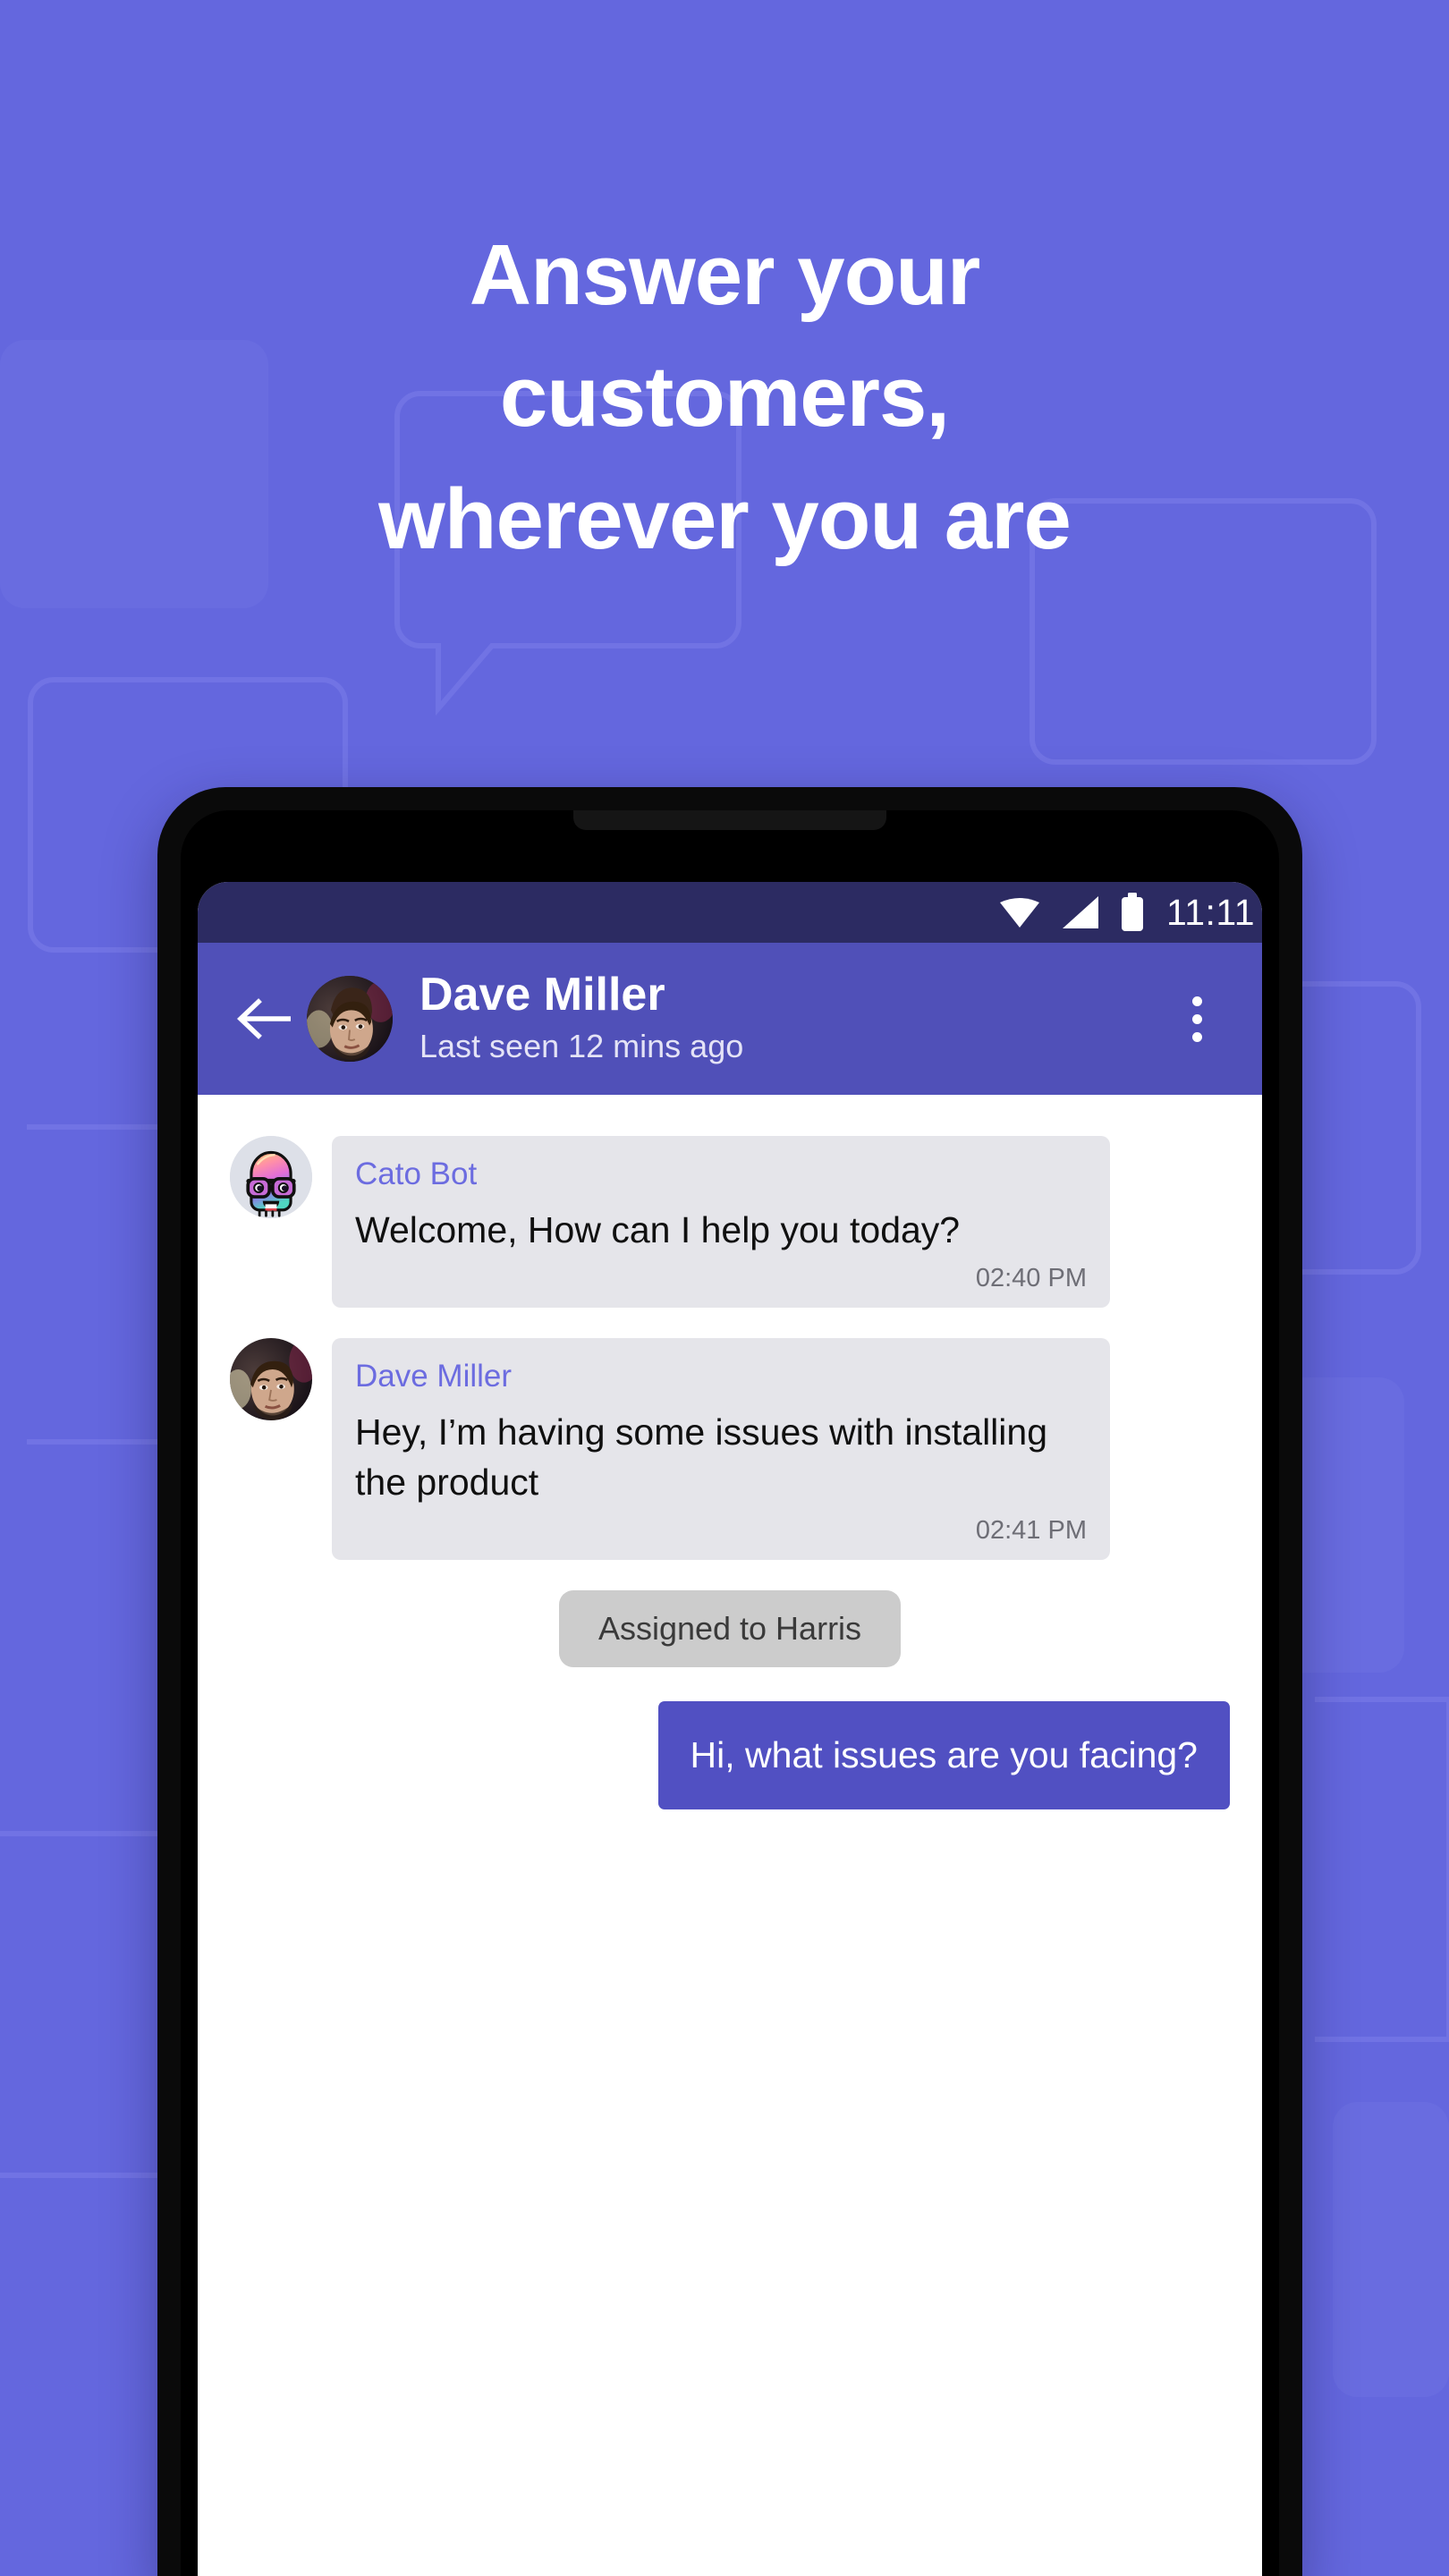  I want to click on contact-status: Last seen 12 mins ago, so click(581, 1046).